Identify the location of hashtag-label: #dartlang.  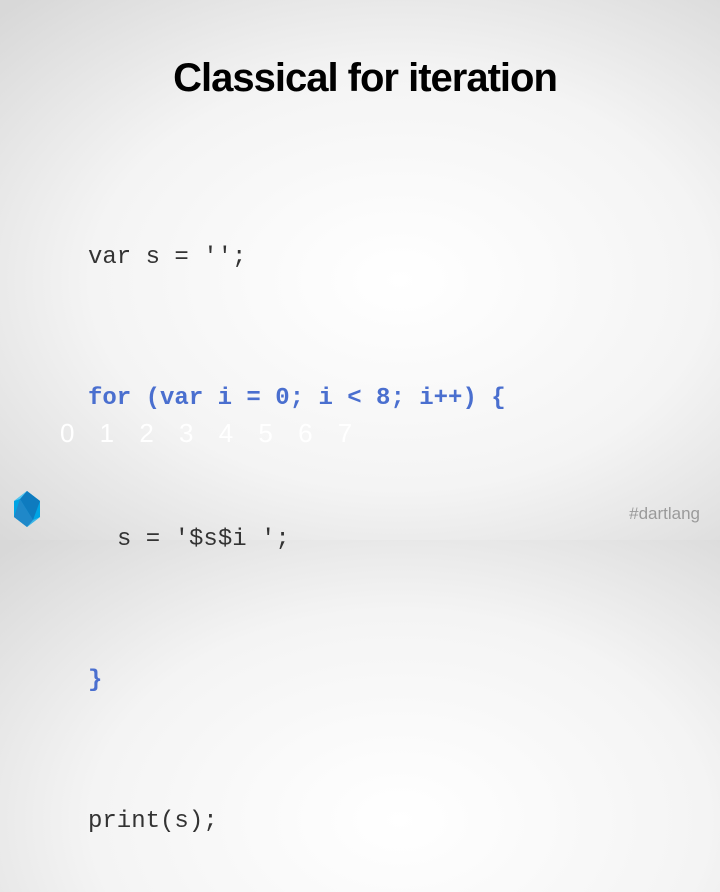
(664, 513).